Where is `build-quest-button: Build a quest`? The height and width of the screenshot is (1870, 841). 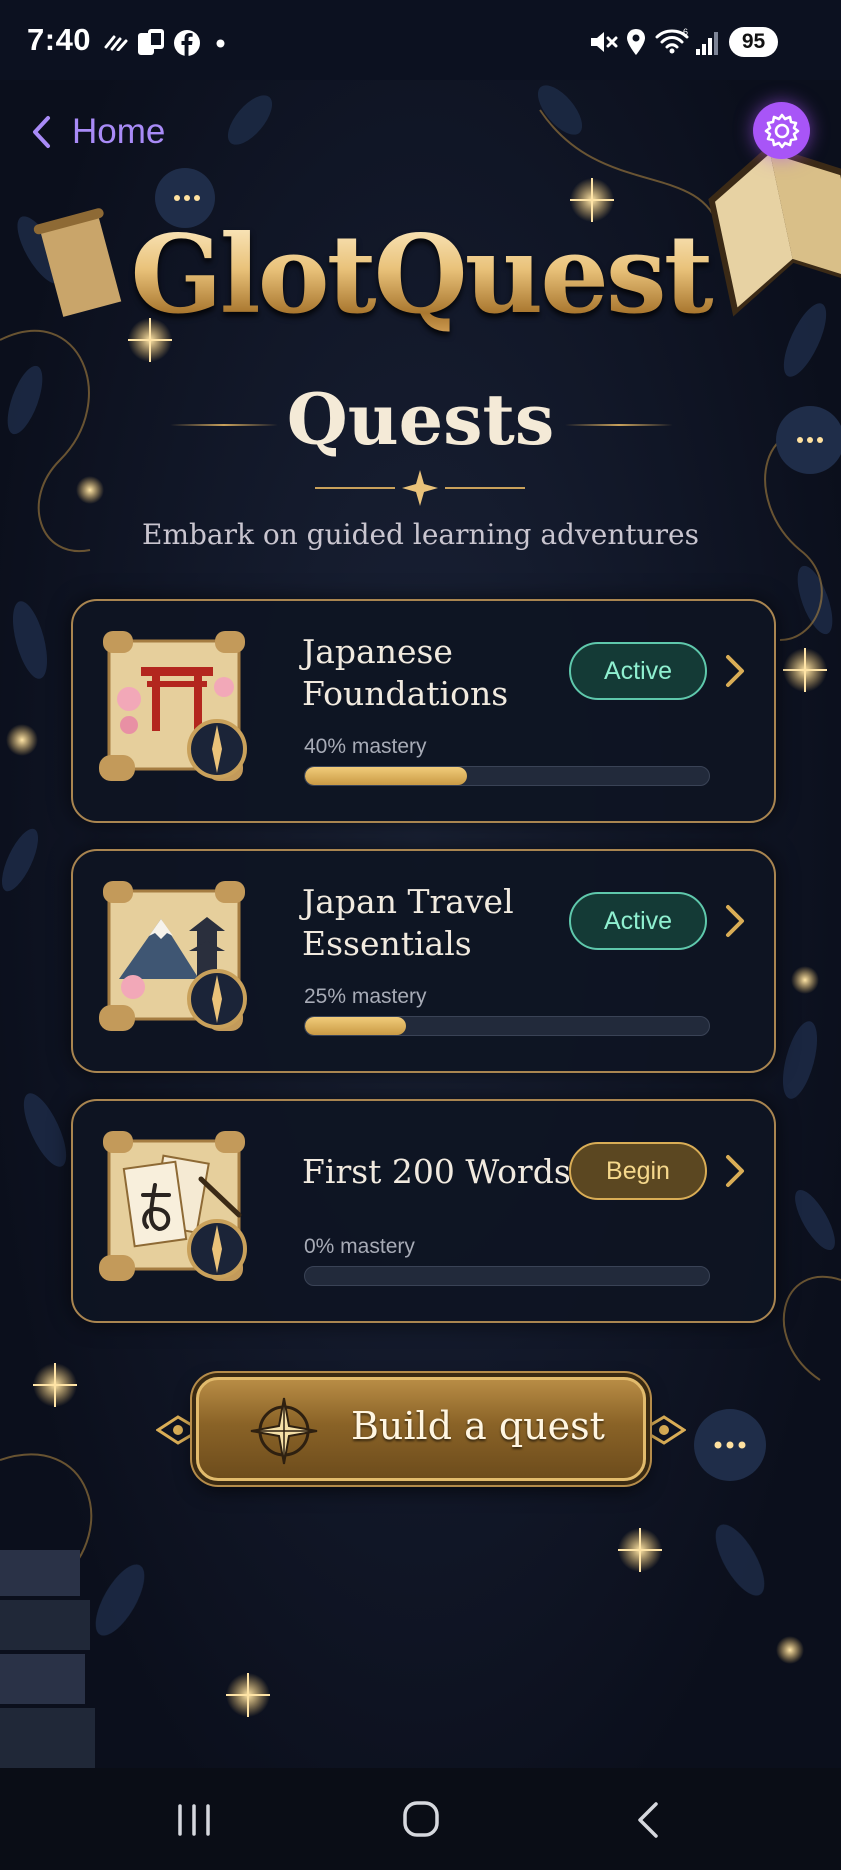
build-quest-button: Build a quest is located at coordinates (421, 1429).